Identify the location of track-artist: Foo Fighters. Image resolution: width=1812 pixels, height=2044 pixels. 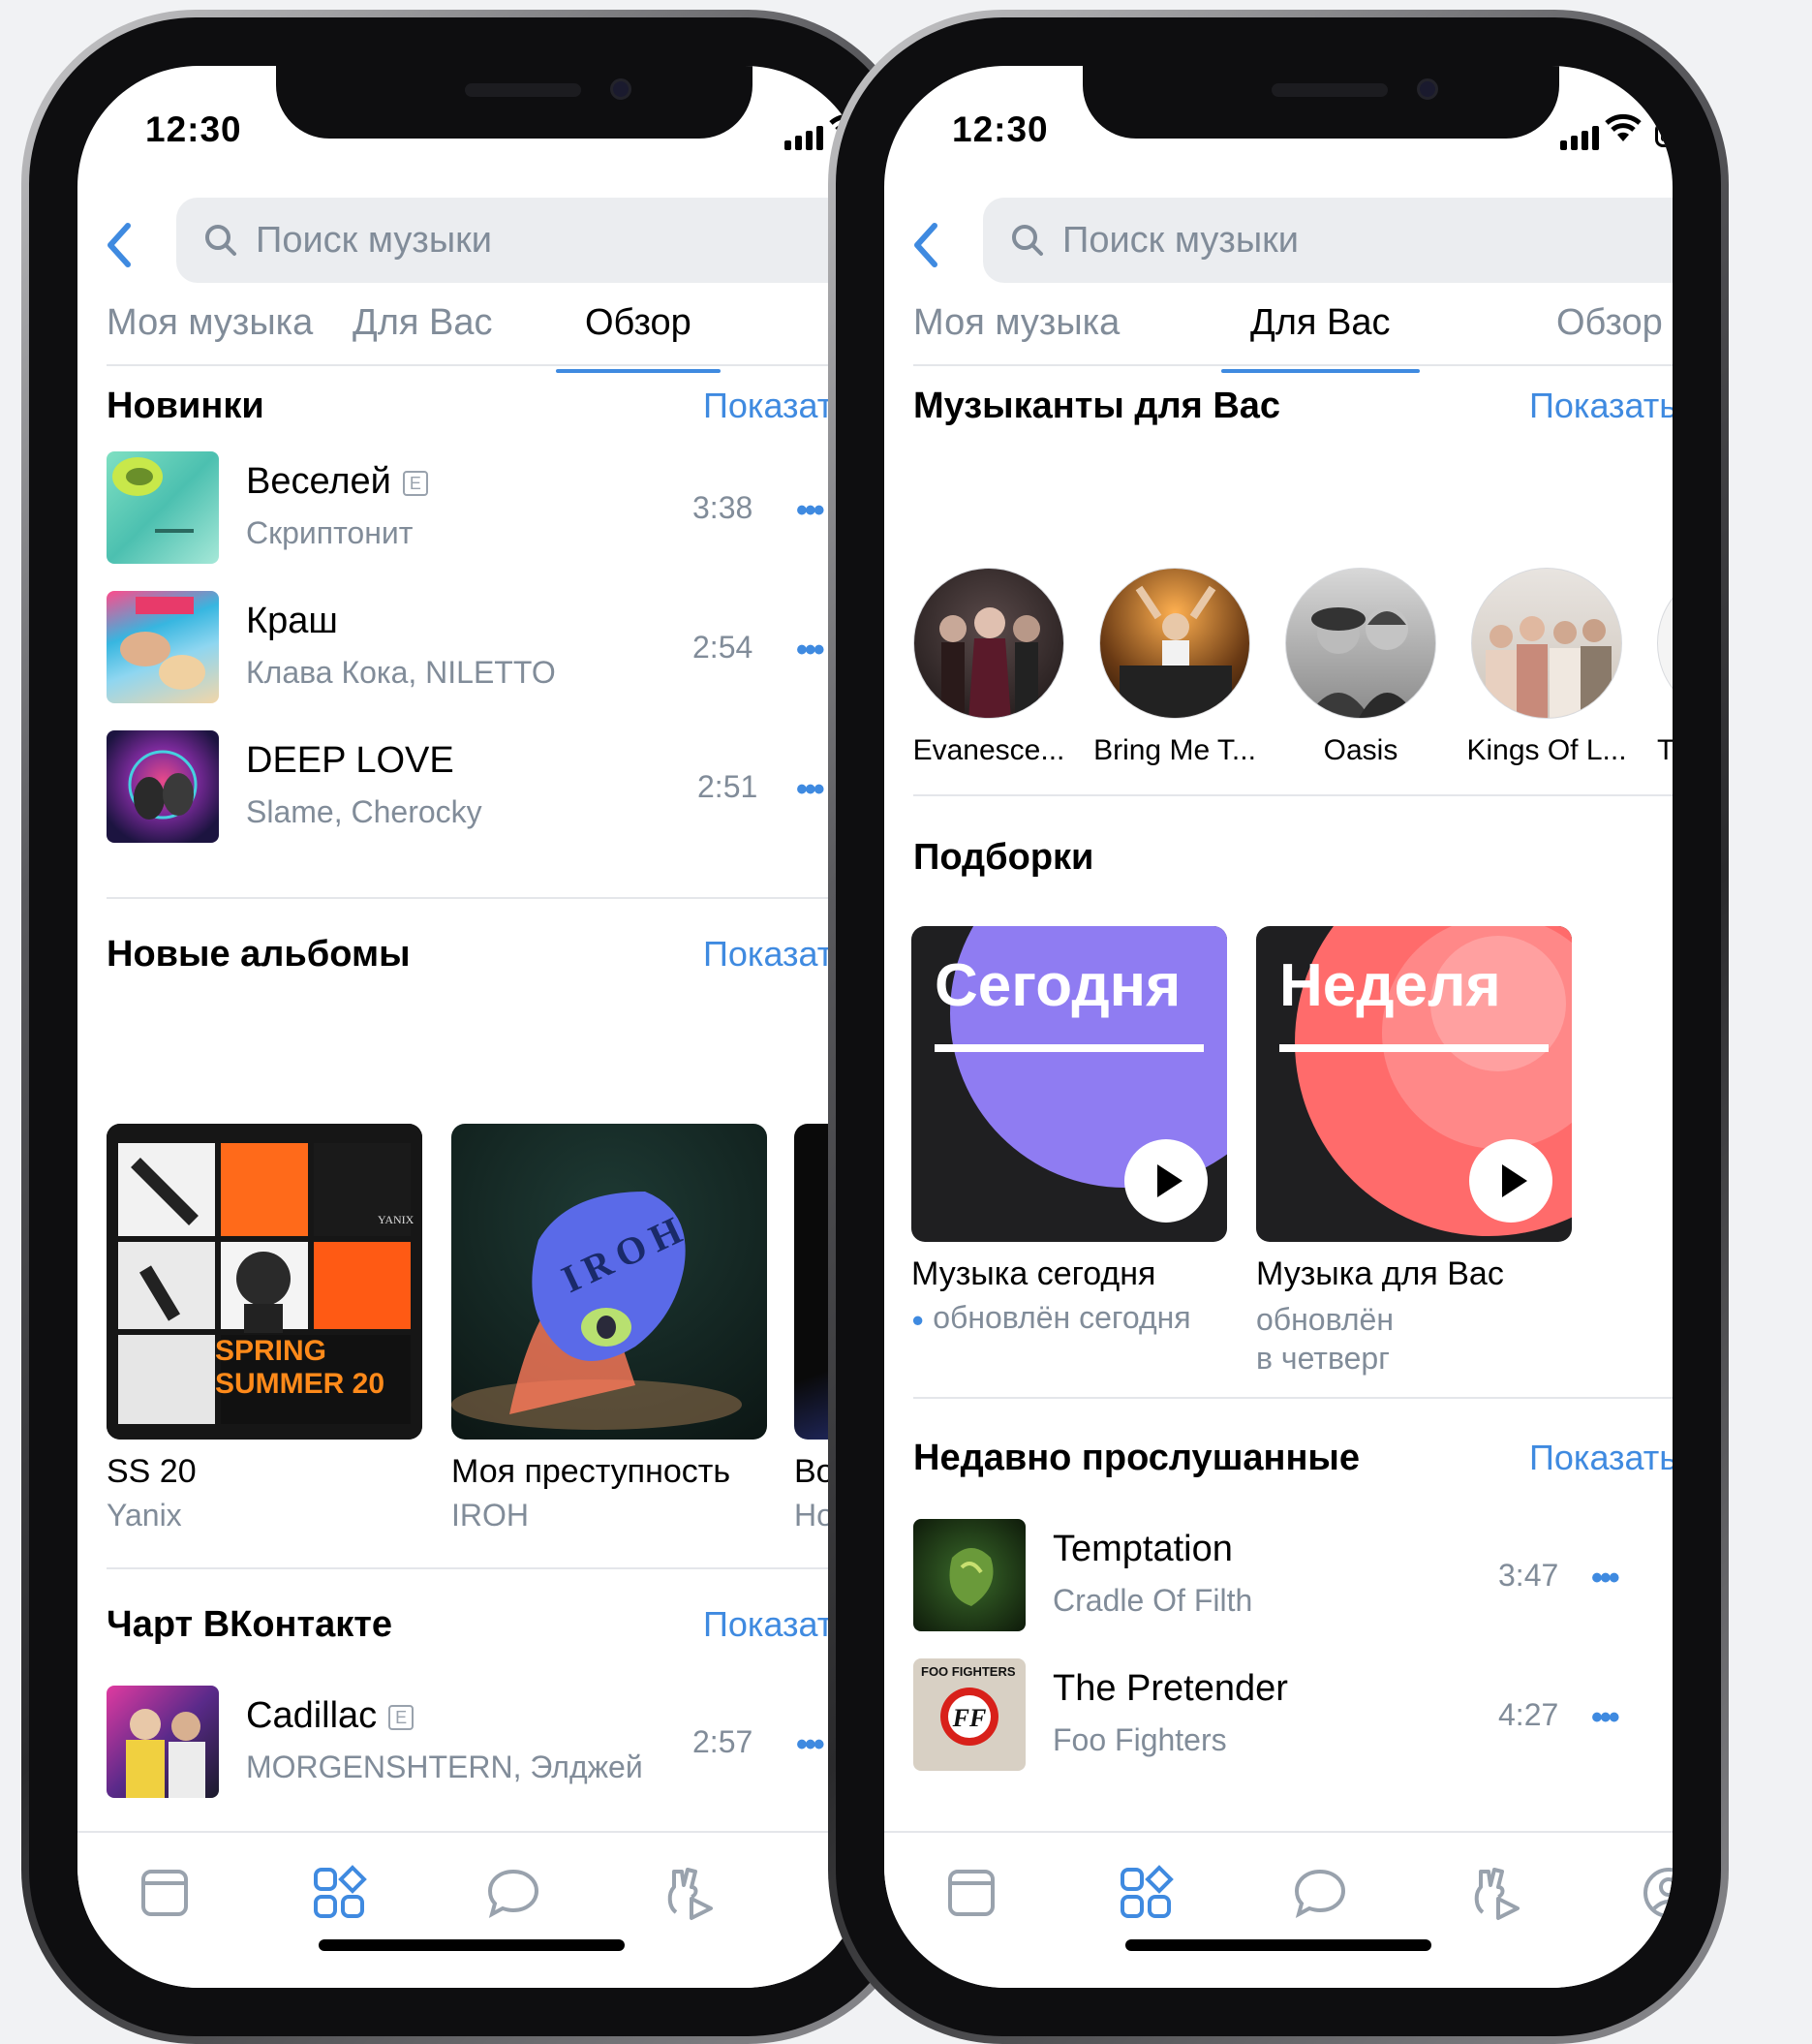
(1140, 1739).